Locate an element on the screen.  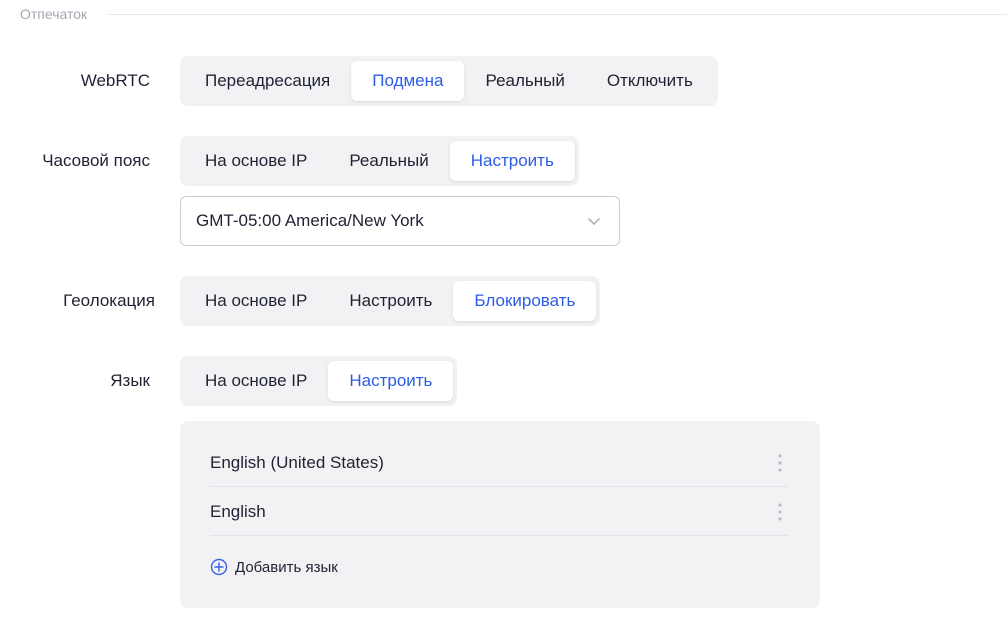
webrtc-option-replace: Подмена is located at coordinates (408, 81).